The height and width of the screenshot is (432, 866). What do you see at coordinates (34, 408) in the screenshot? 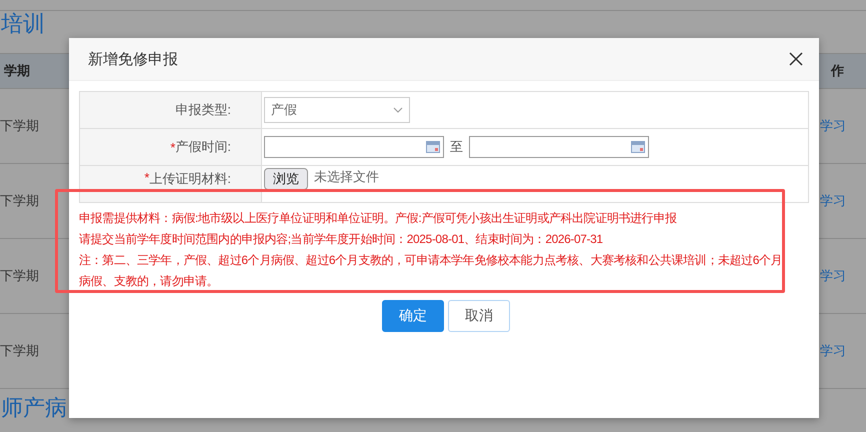
I see `section-heading: 师产病` at bounding box center [34, 408].